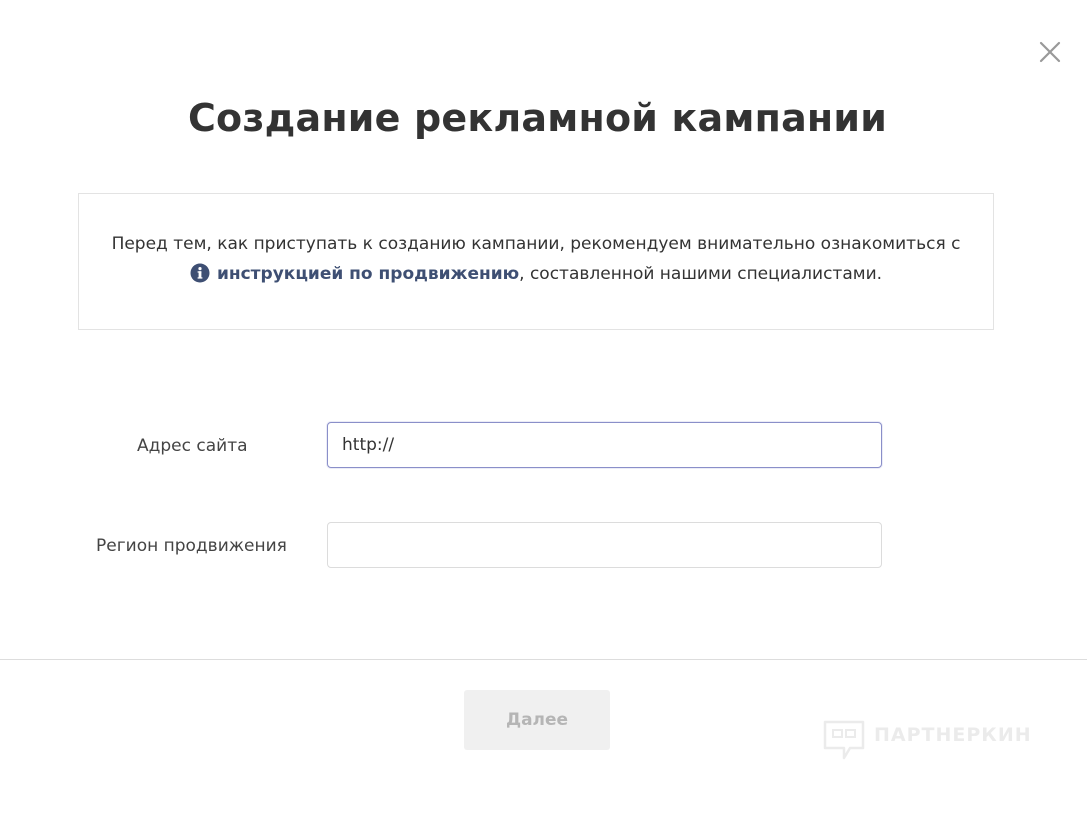 The height and width of the screenshot is (816, 1087). I want to click on watermark-text: ПАРТНЕРКИН, so click(953, 735).